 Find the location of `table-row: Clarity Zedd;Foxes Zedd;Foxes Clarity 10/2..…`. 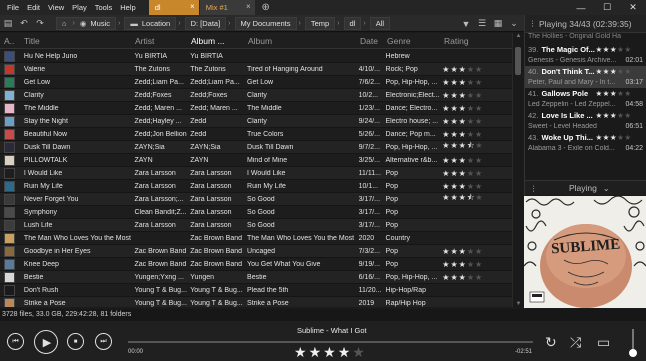

table-row: Clarity Zedd;Foxes Zedd;Foxes Clarity 10/2..… is located at coordinates (256, 95).